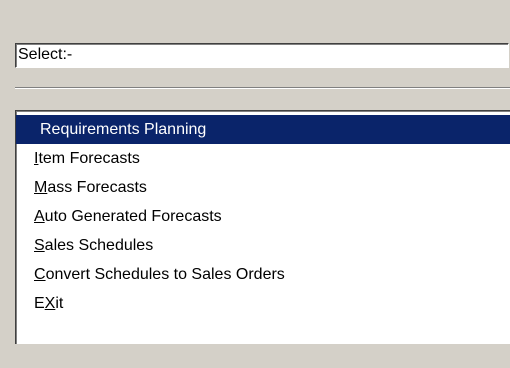 The height and width of the screenshot is (368, 510). What do you see at coordinates (59, 303) in the screenshot?
I see `menu-item-label: it` at bounding box center [59, 303].